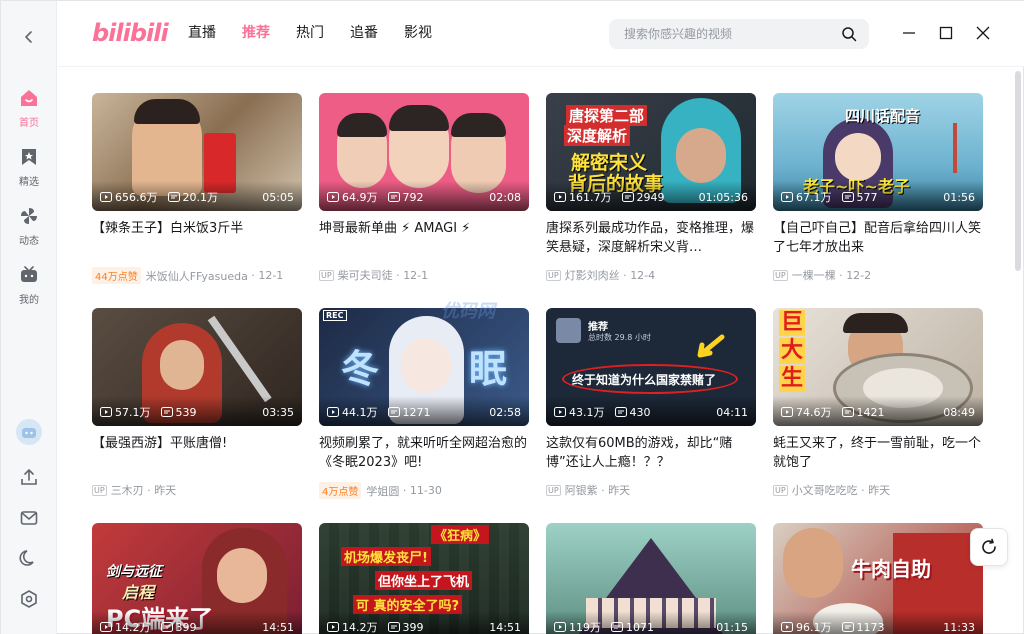  I want to click on video-title: 【最强西游】平账唐僧!, so click(197, 453).